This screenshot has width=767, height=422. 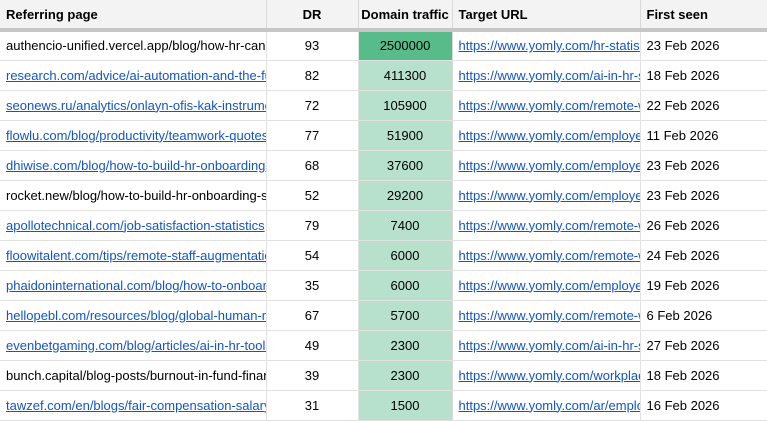 I want to click on cell-dr: 39, so click(x=312, y=375).